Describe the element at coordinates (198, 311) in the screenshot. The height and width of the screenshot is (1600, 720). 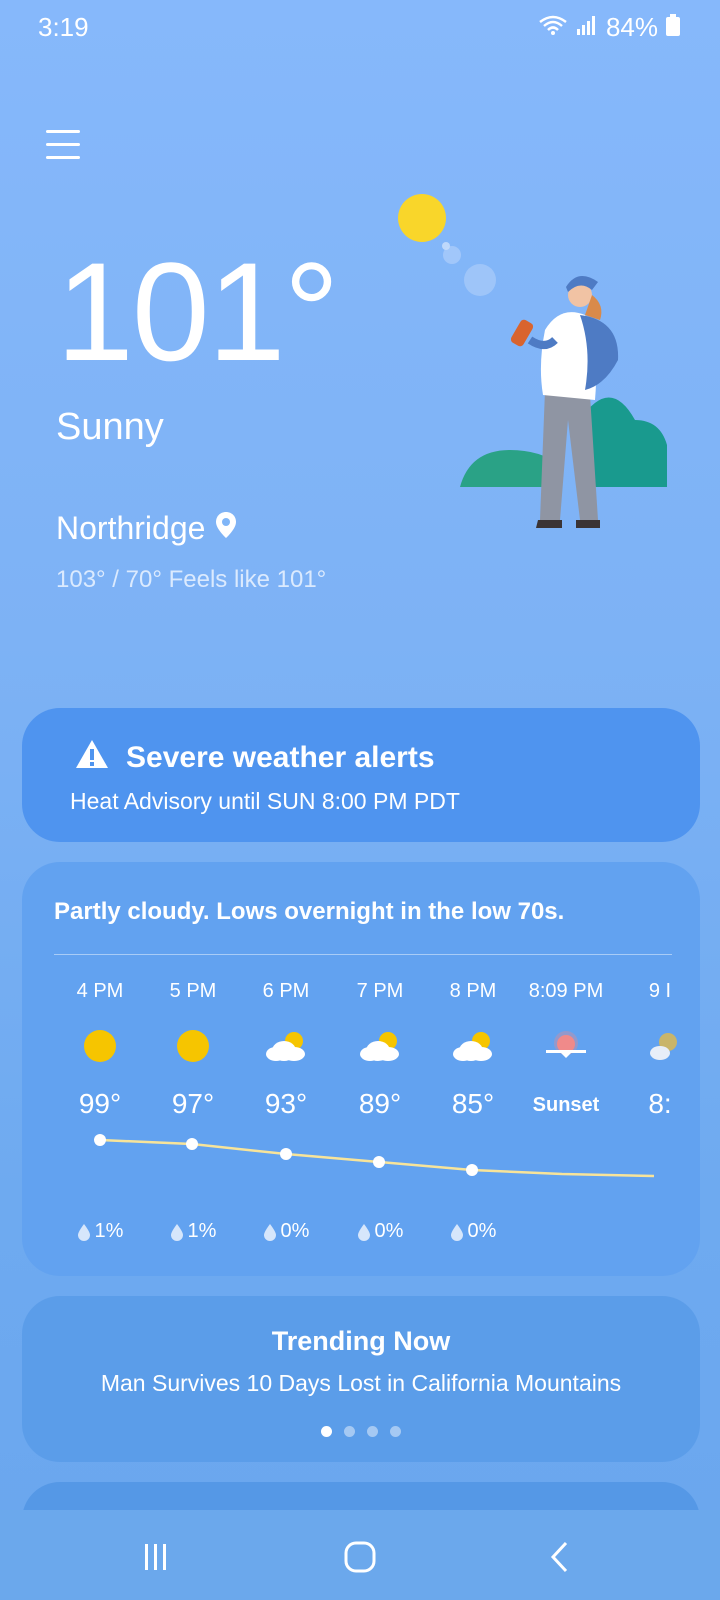
I see `current-temperature: 101°` at that location.